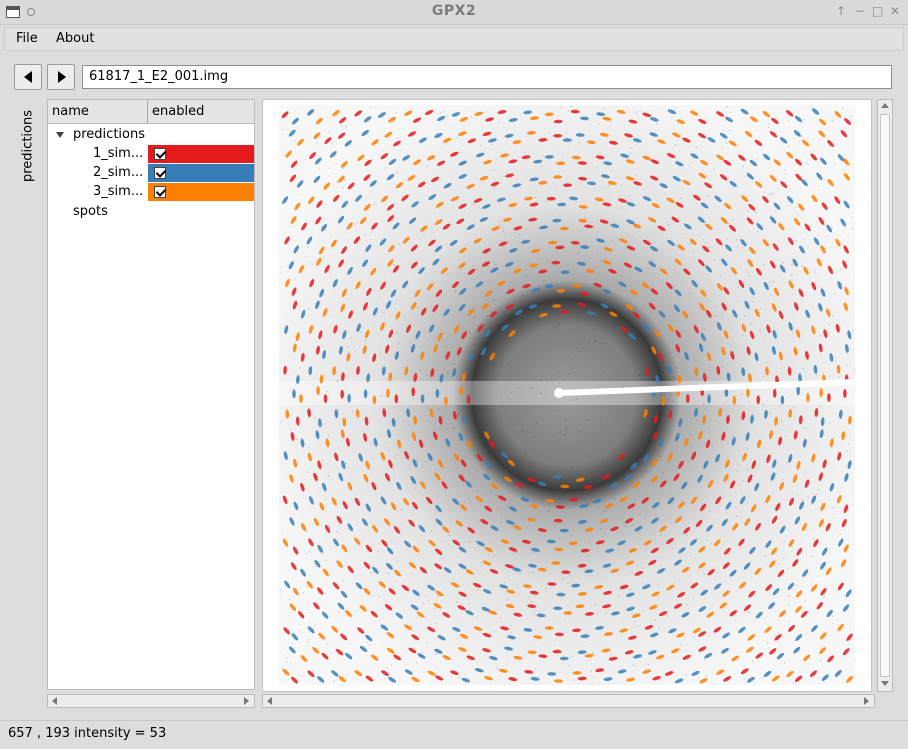 The width and height of the screenshot is (908, 749). I want to click on tree-item-predictions: predictions, so click(151, 135).